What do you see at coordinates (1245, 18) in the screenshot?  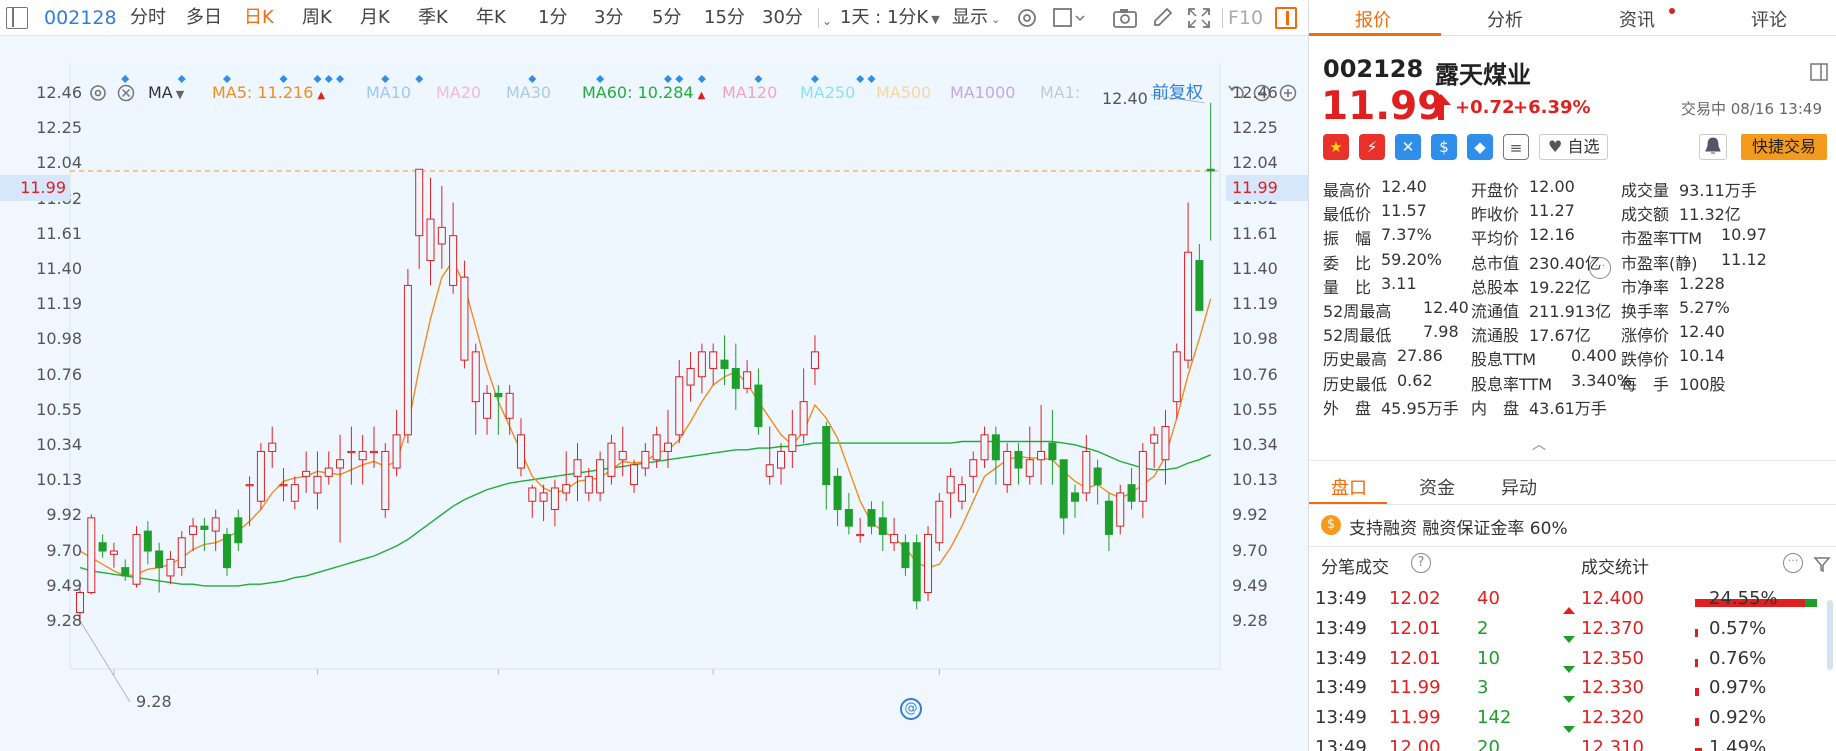 I see `f10-button: F10` at bounding box center [1245, 18].